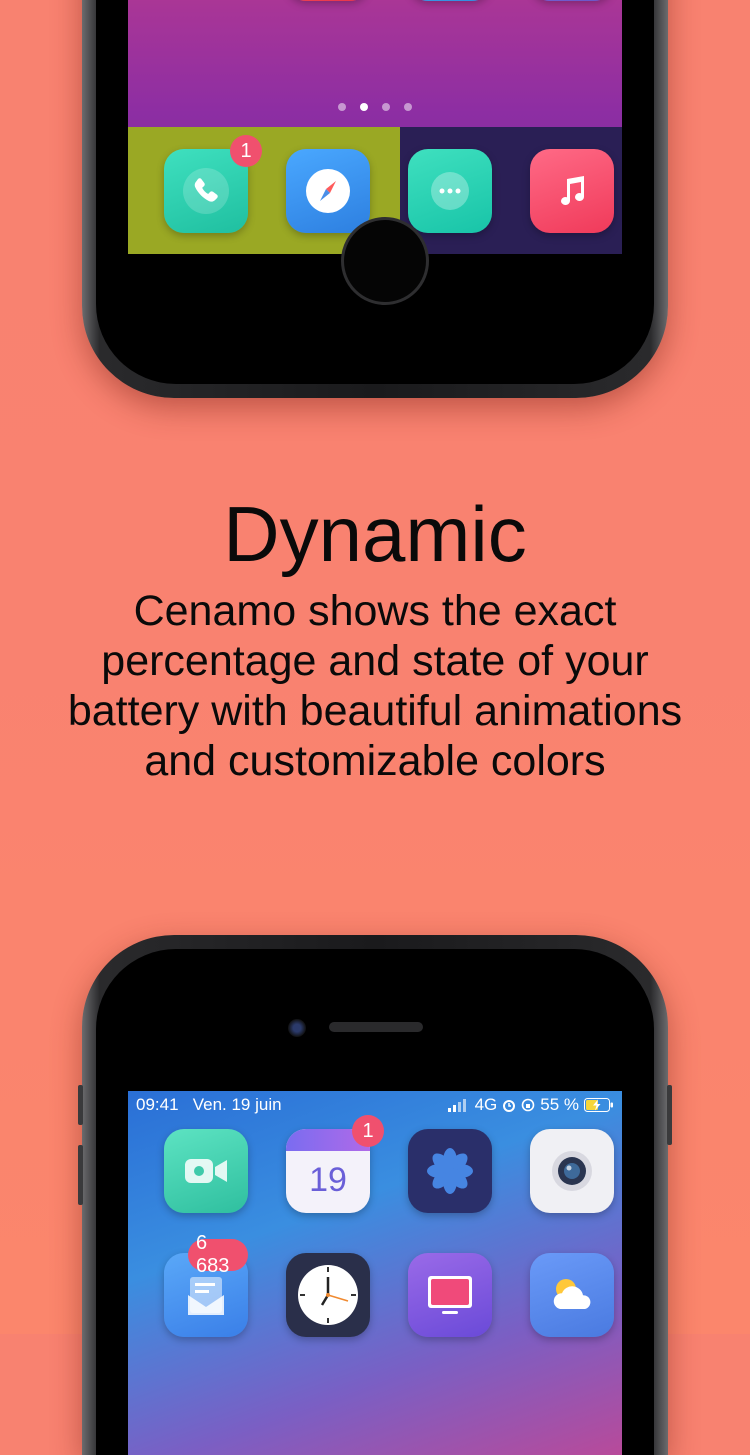 This screenshot has width=750, height=1455. Describe the element at coordinates (364, 107) in the screenshot. I see `page-dot-active` at that location.